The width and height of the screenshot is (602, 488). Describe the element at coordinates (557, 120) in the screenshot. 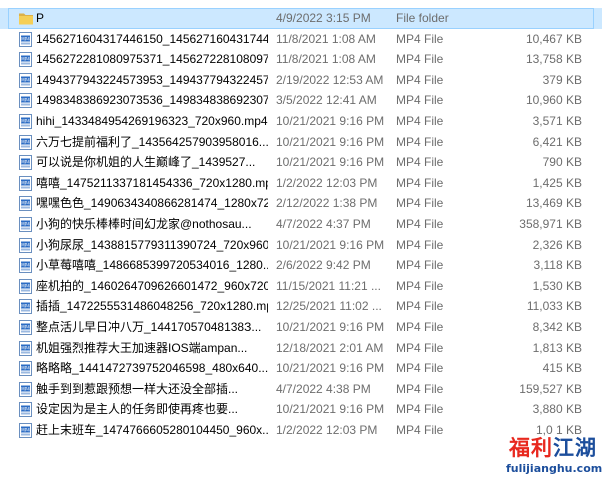

I see `file-size: 3,571 KB` at that location.